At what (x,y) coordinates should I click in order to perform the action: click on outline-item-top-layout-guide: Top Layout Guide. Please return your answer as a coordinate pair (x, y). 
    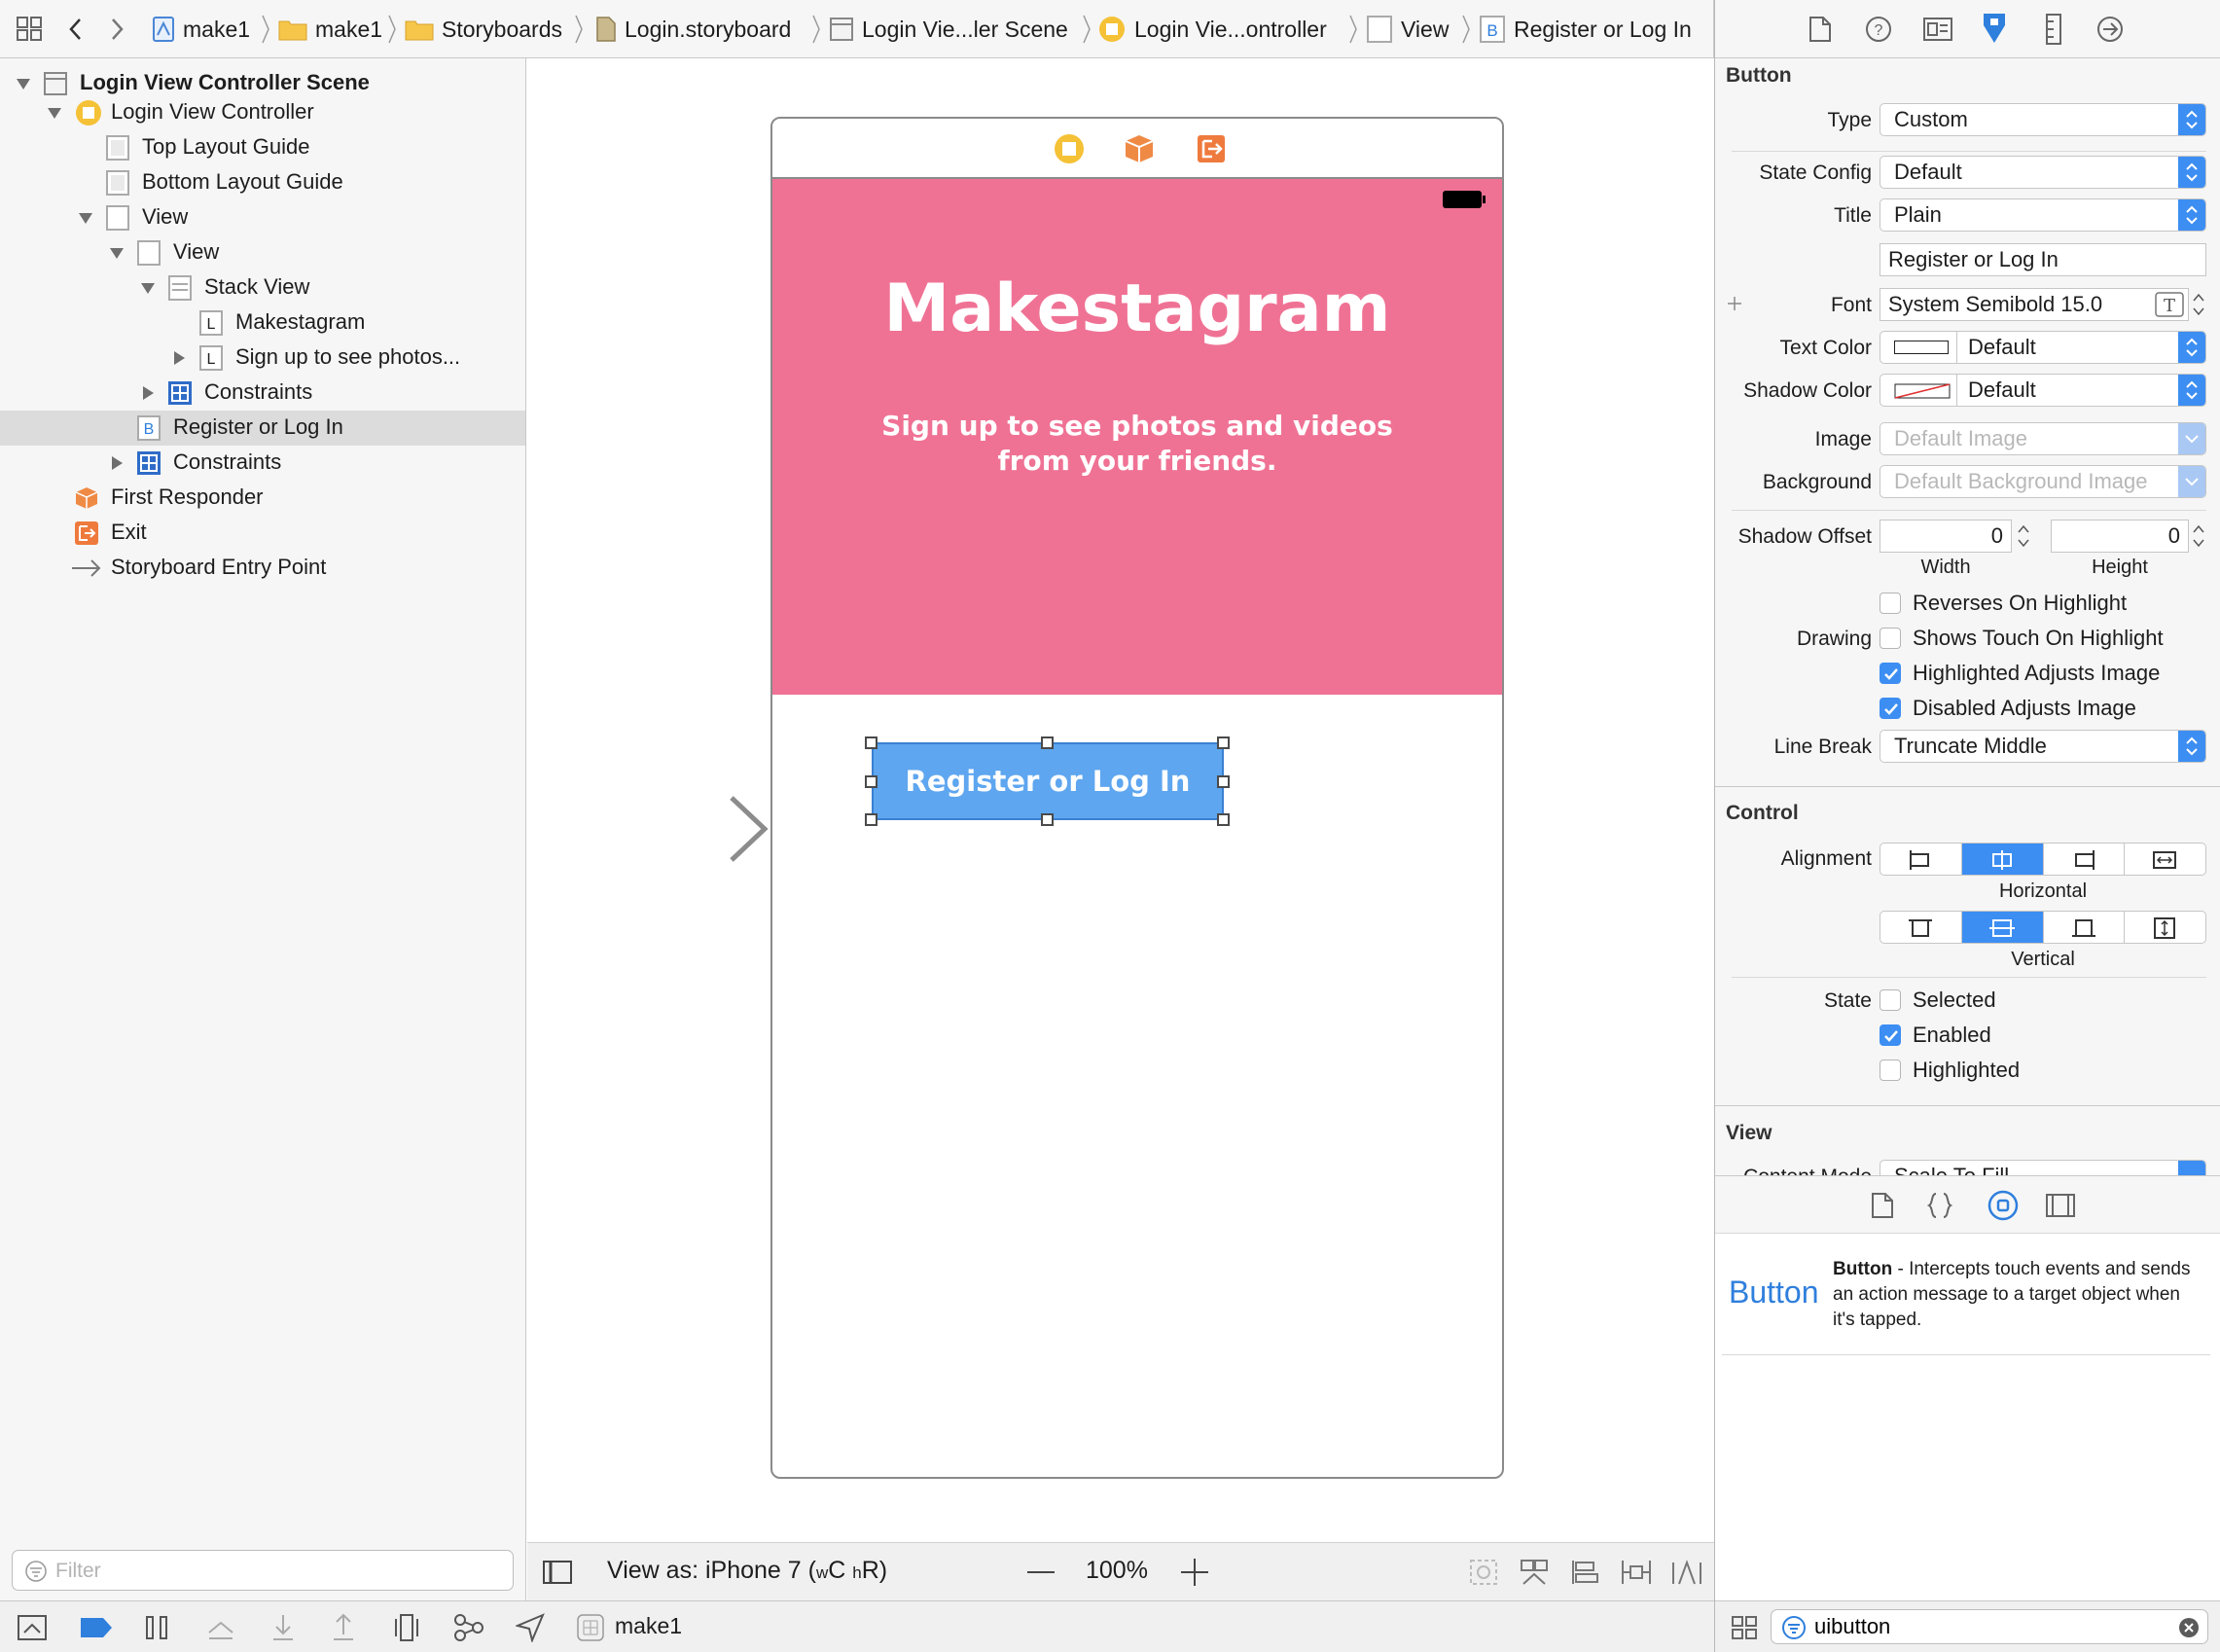
    Looking at the image, I should click on (262, 147).